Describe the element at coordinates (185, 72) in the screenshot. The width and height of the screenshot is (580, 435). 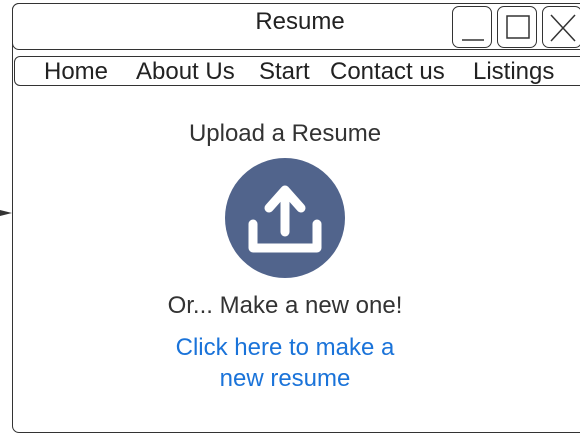
I see `nav-item-about-us: About Us` at that location.